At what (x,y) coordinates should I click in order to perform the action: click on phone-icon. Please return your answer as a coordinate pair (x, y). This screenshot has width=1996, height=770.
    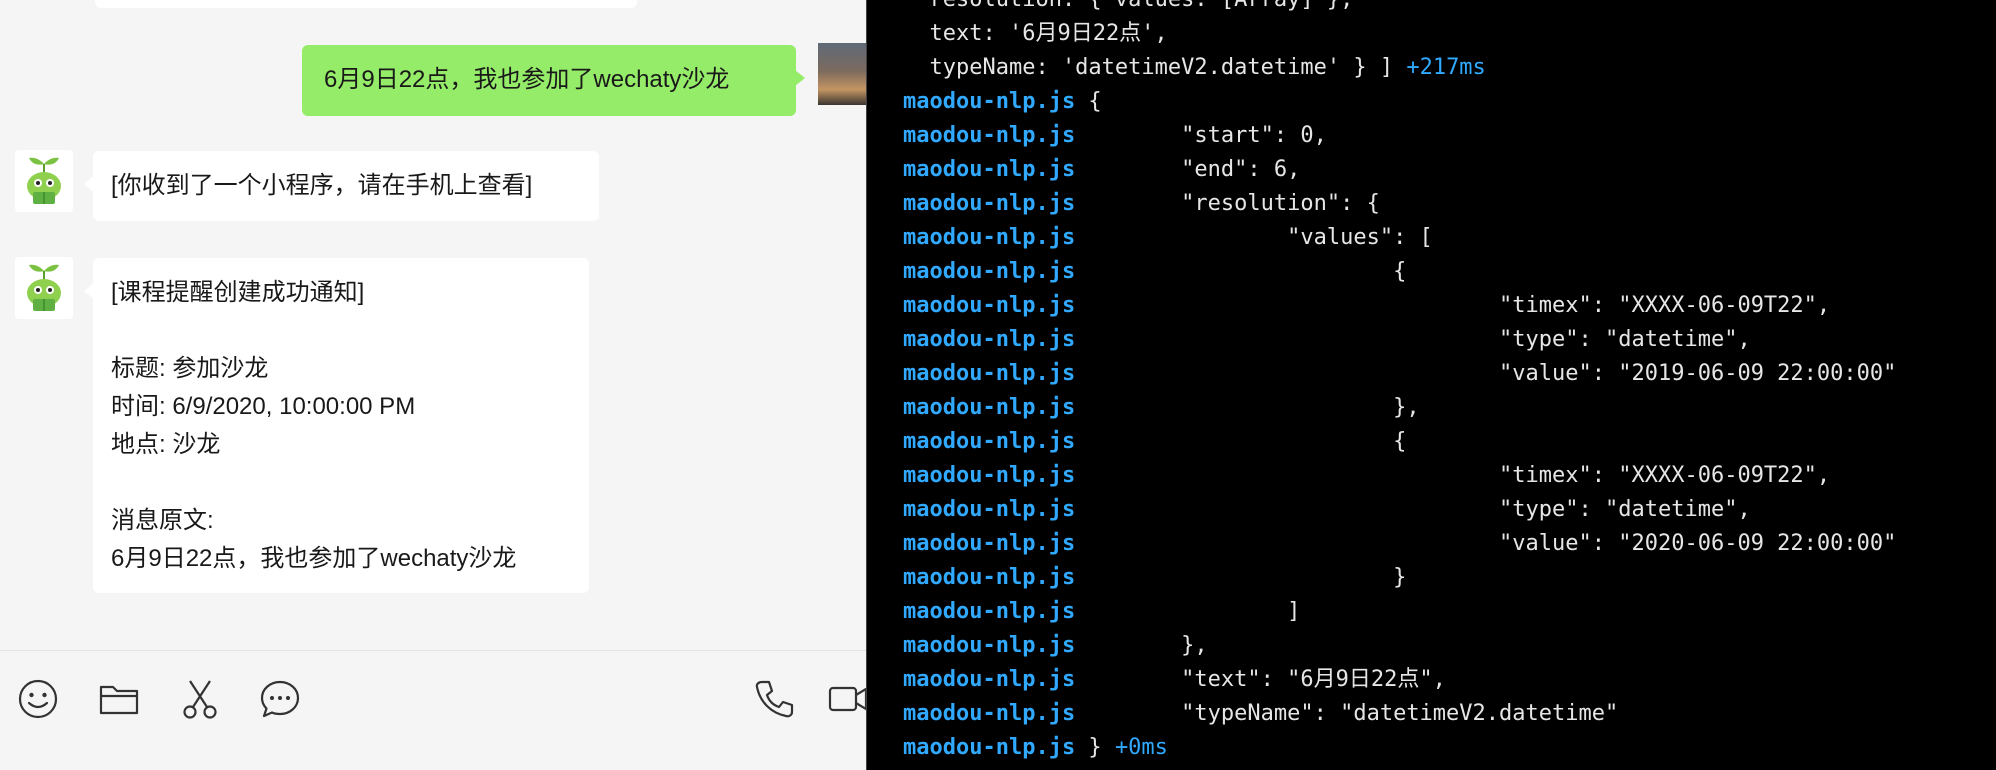
    Looking at the image, I should click on (774, 699).